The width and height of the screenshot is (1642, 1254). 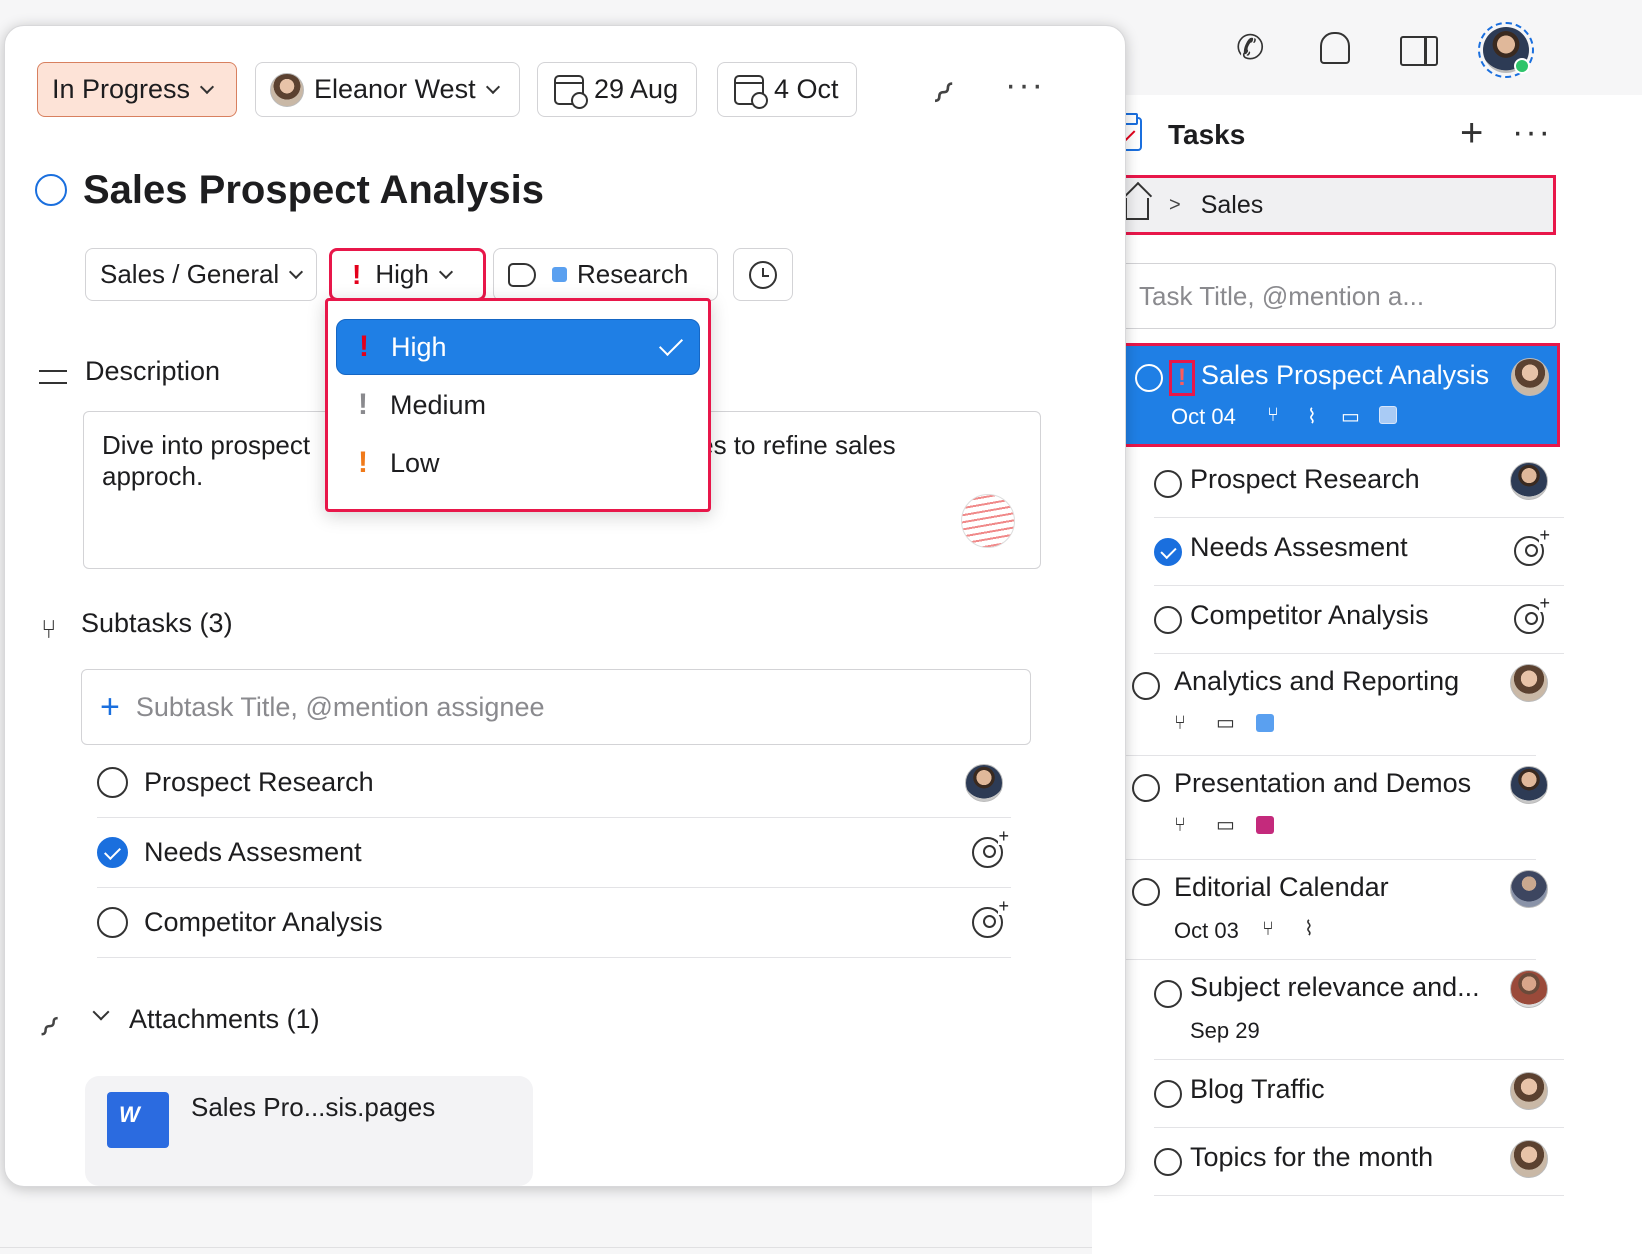 What do you see at coordinates (554, 783) in the screenshot?
I see `subtask-row: Prospect Research` at bounding box center [554, 783].